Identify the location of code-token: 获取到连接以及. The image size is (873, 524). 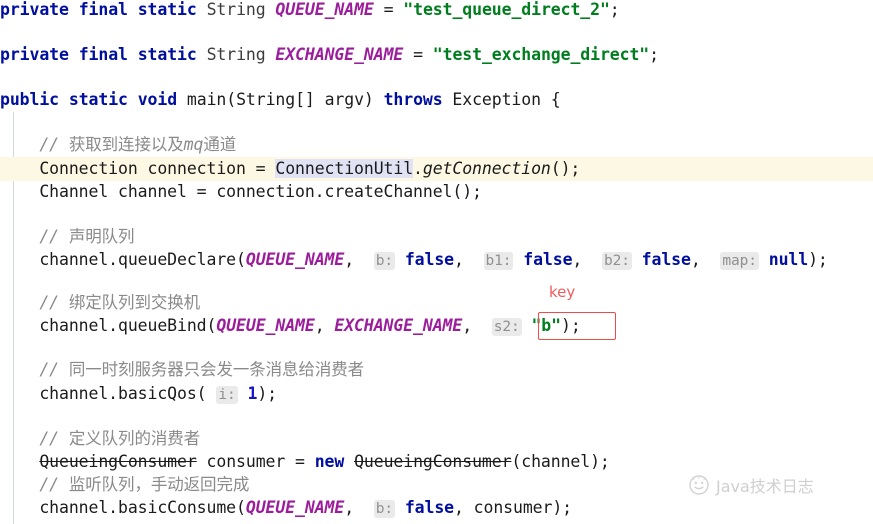
(126, 144).